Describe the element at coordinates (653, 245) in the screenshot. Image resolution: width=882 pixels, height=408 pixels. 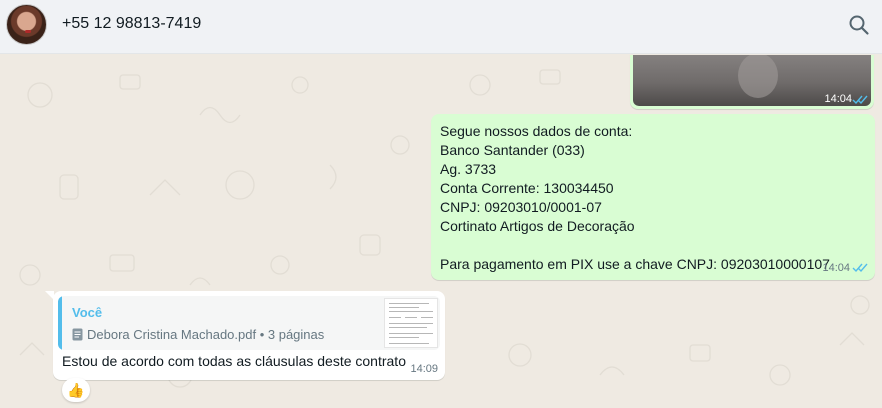
I see `message-line` at that location.